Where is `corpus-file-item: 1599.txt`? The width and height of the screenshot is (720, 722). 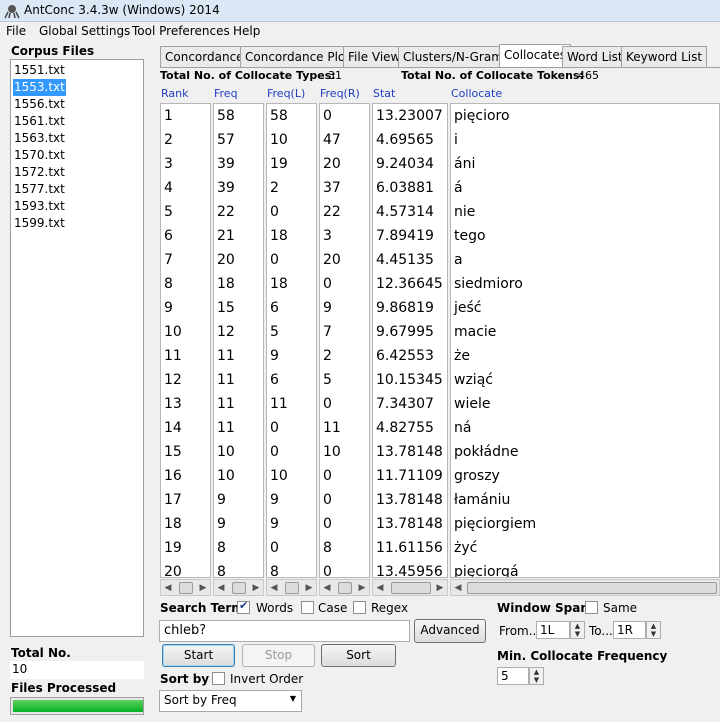
corpus-file-item: 1599.txt is located at coordinates (39, 223).